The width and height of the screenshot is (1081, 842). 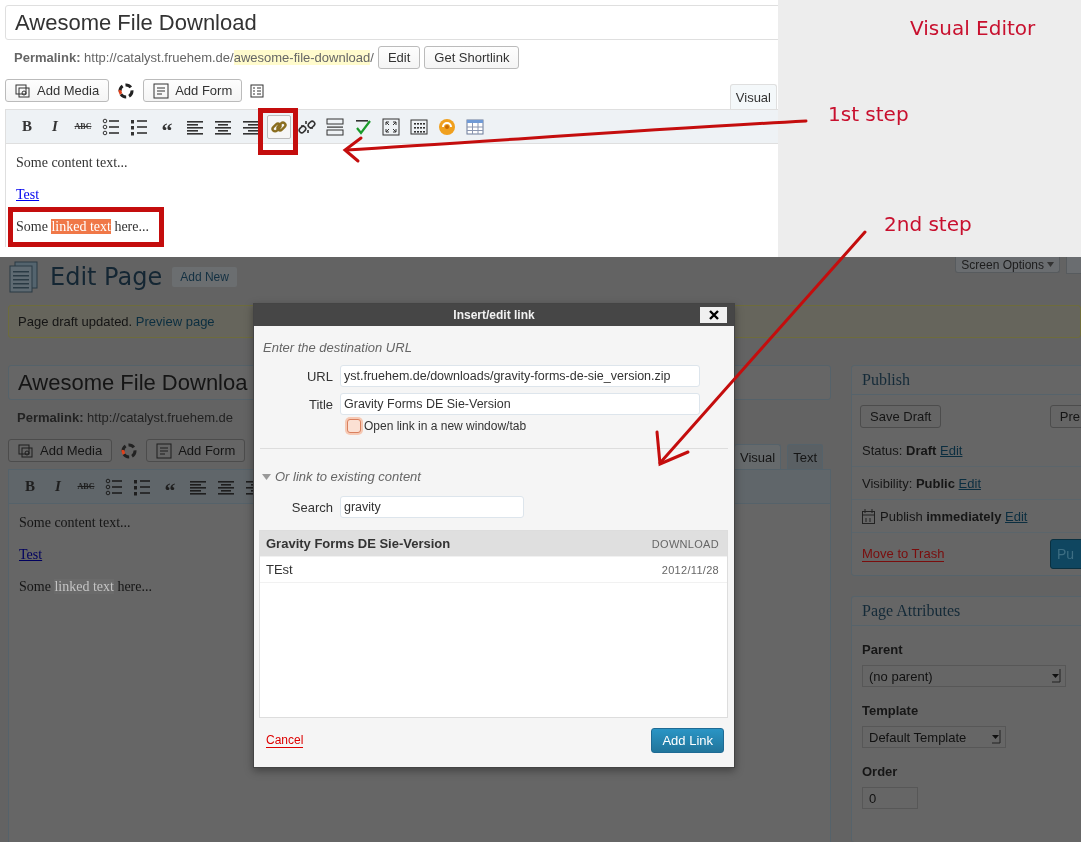 I want to click on highlight-frame, so click(x=278, y=131).